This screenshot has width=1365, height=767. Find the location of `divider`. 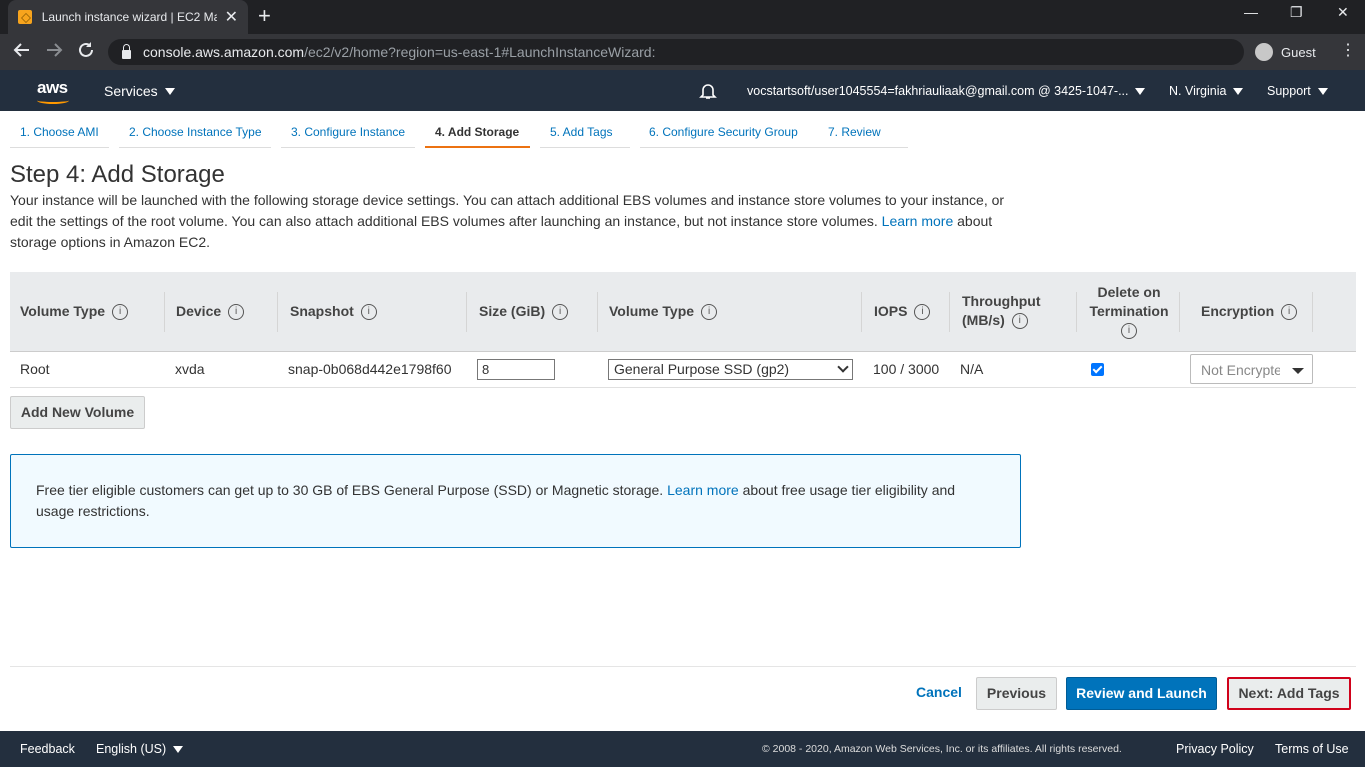

divider is located at coordinates (683, 666).